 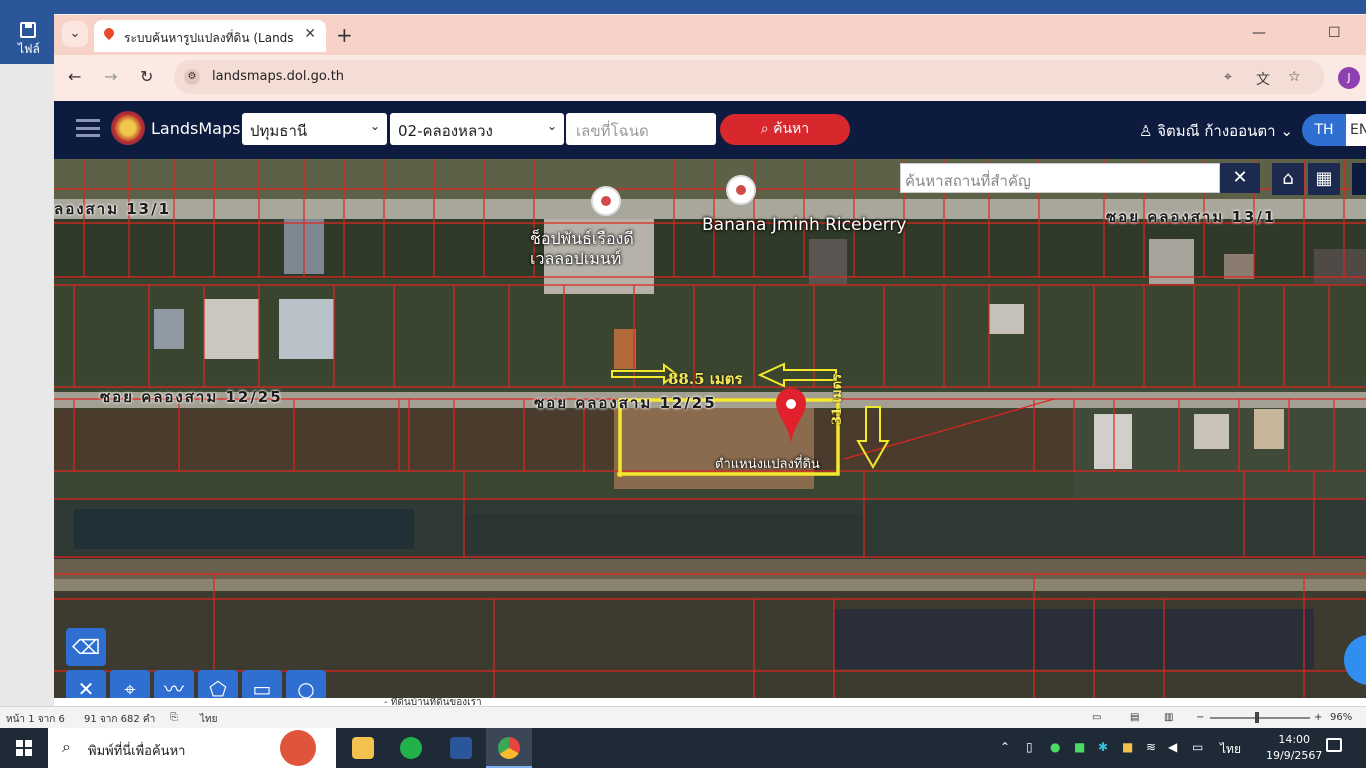 I want to click on forward-icon: →, so click(x=110, y=76).